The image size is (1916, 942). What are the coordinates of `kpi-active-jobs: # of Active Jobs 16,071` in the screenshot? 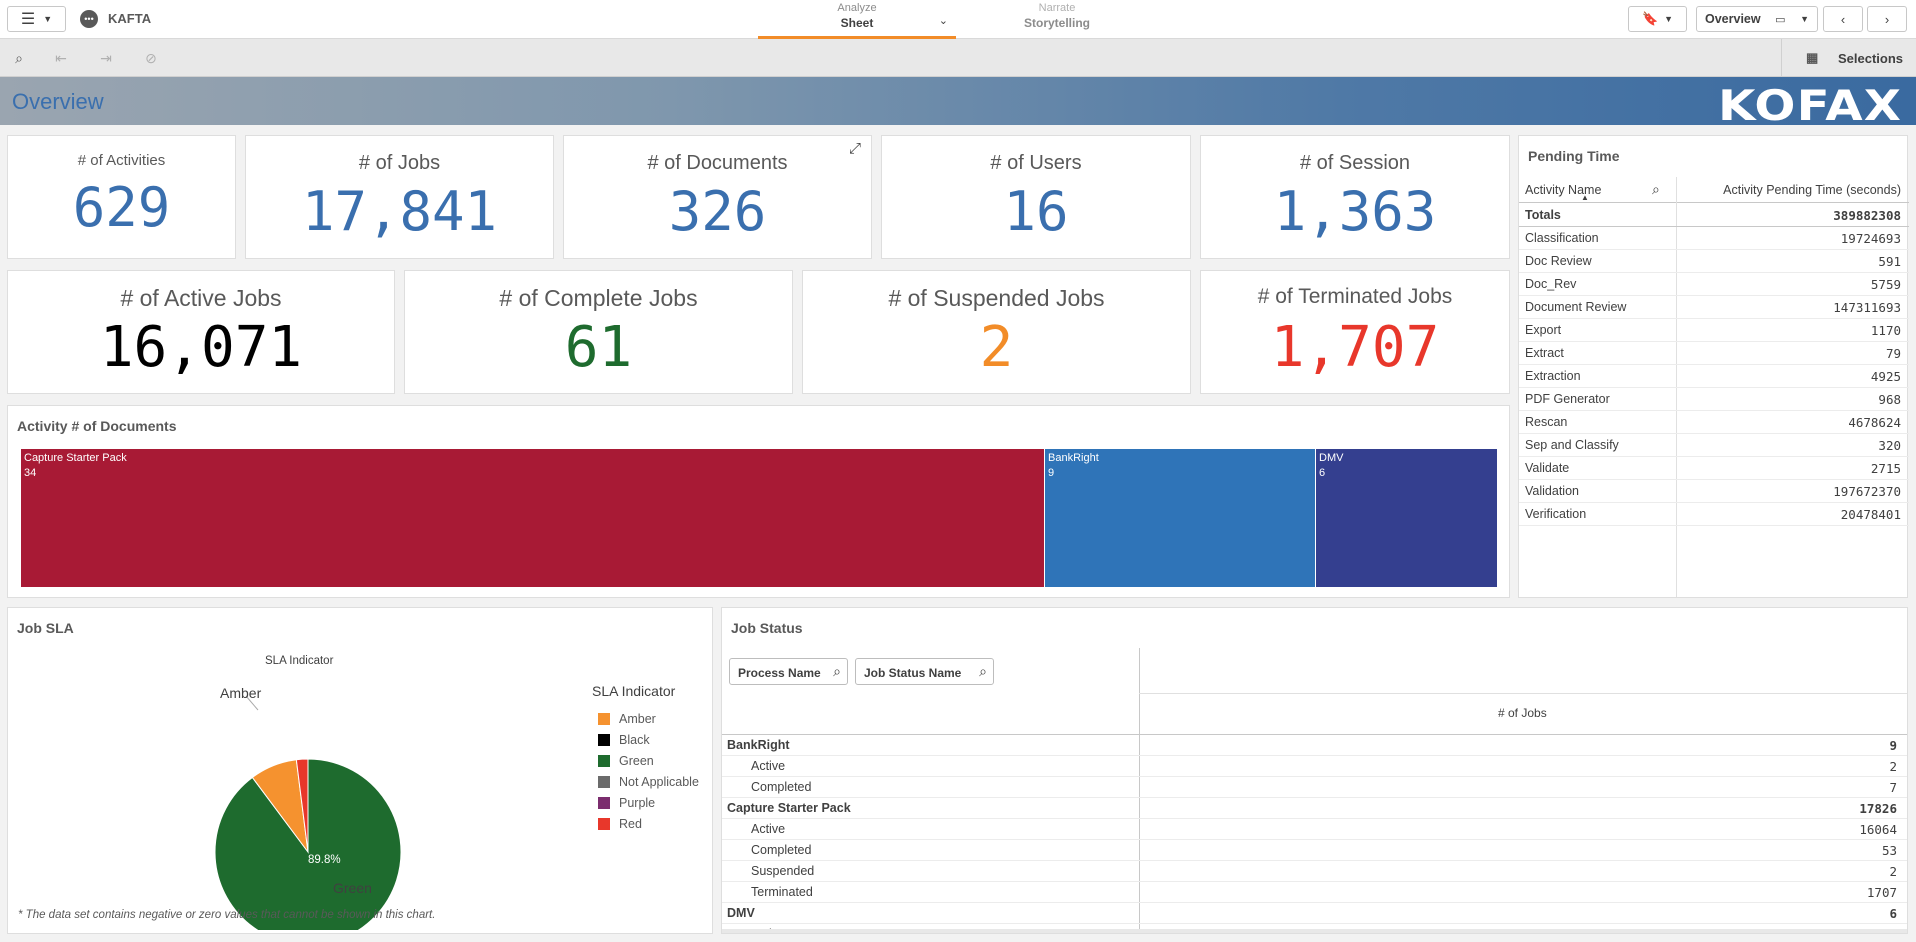 It's located at (201, 332).